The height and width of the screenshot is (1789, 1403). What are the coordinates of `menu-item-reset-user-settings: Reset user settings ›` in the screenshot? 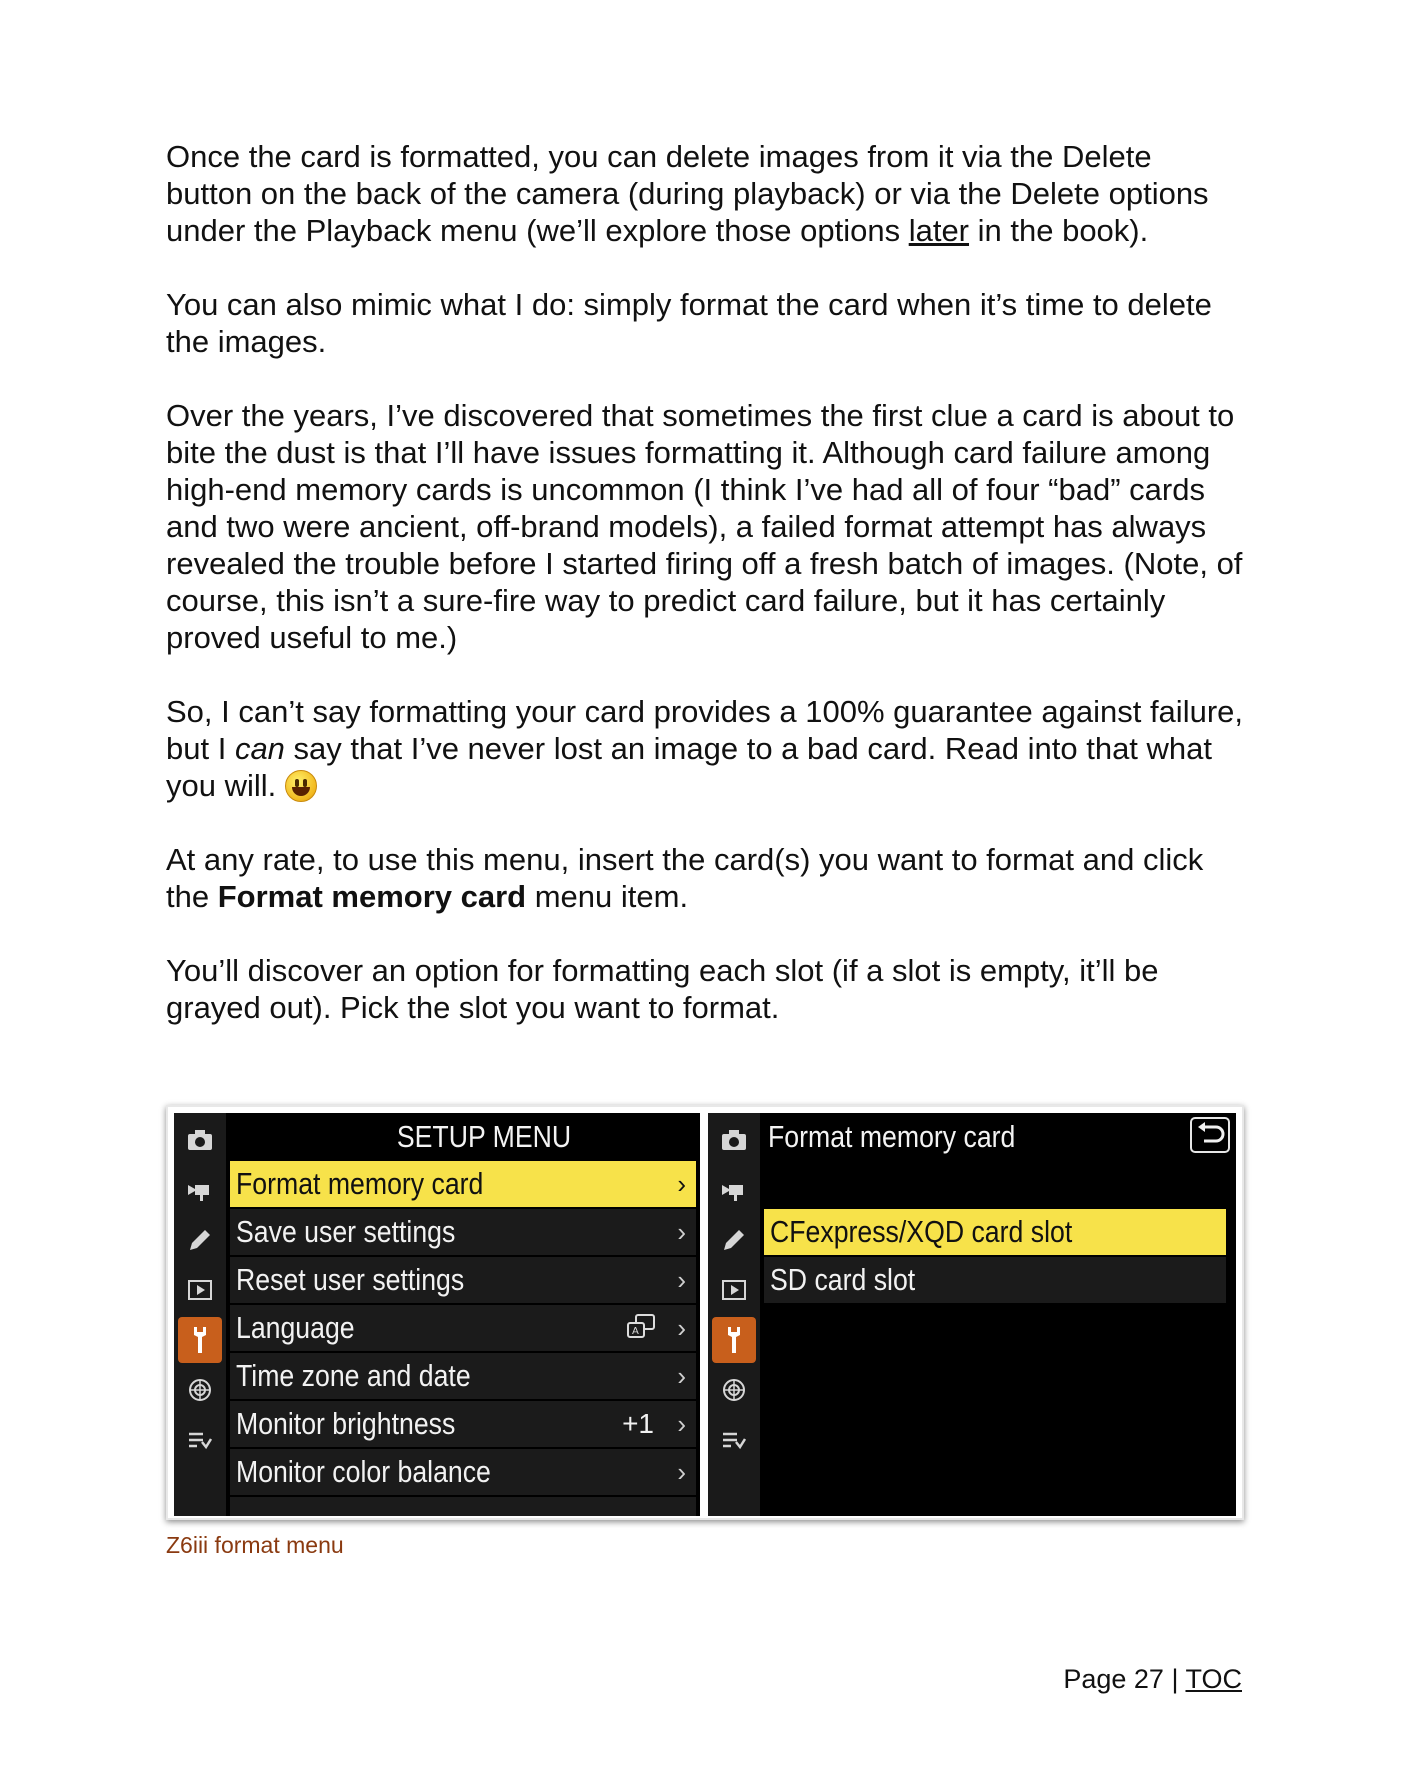 It's located at (463, 1280).